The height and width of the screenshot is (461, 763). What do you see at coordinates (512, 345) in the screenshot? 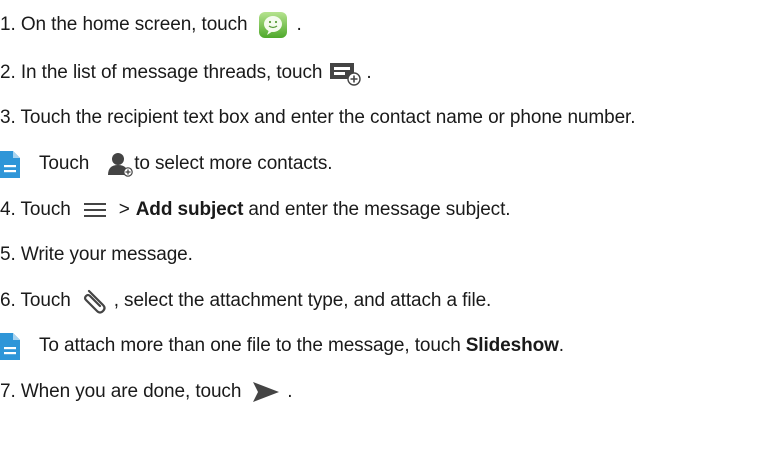
I see `slideshow-label: Slideshow` at bounding box center [512, 345].